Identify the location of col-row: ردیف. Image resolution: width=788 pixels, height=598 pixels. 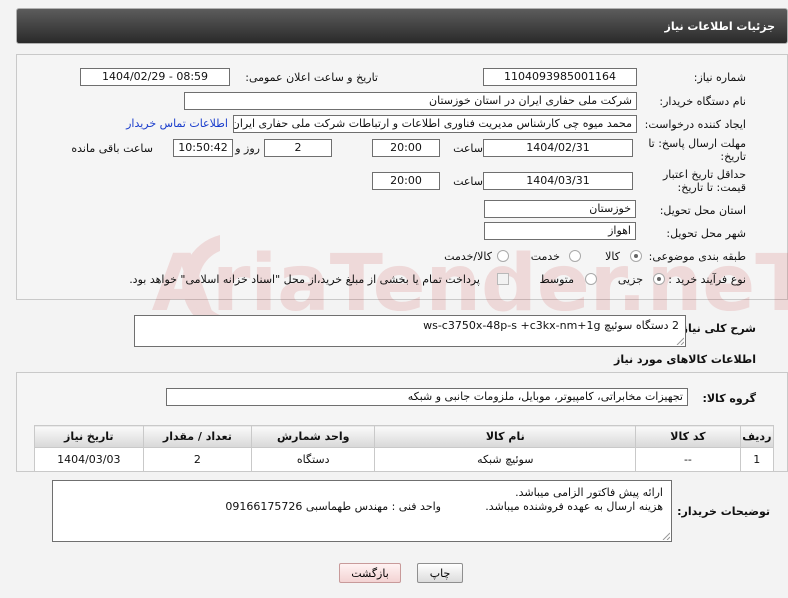
(757, 436).